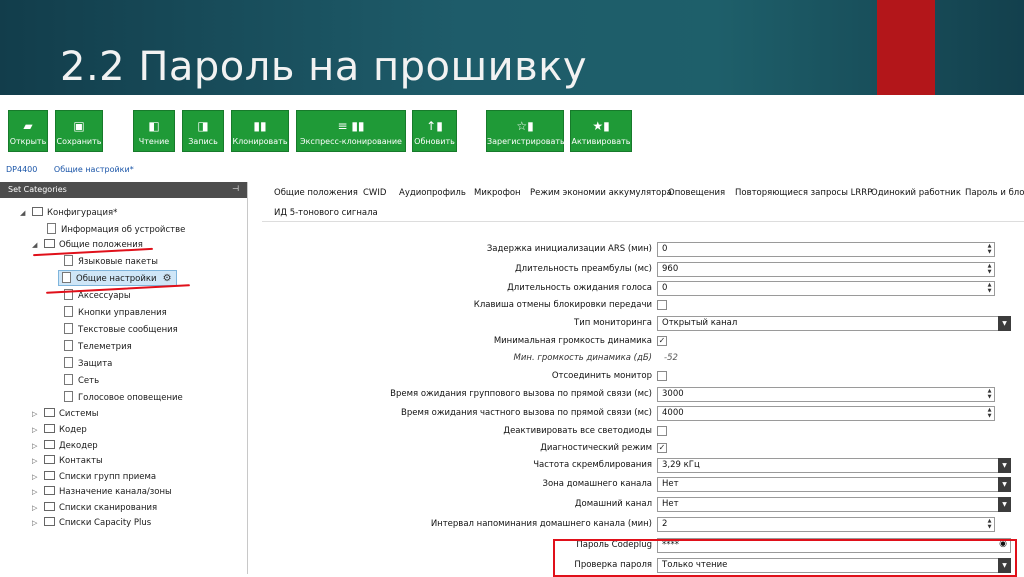 Image resolution: width=1024 pixels, height=577 pixels. I want to click on setting-row: Зона домашнего канала Нет ▼, so click(643, 485).